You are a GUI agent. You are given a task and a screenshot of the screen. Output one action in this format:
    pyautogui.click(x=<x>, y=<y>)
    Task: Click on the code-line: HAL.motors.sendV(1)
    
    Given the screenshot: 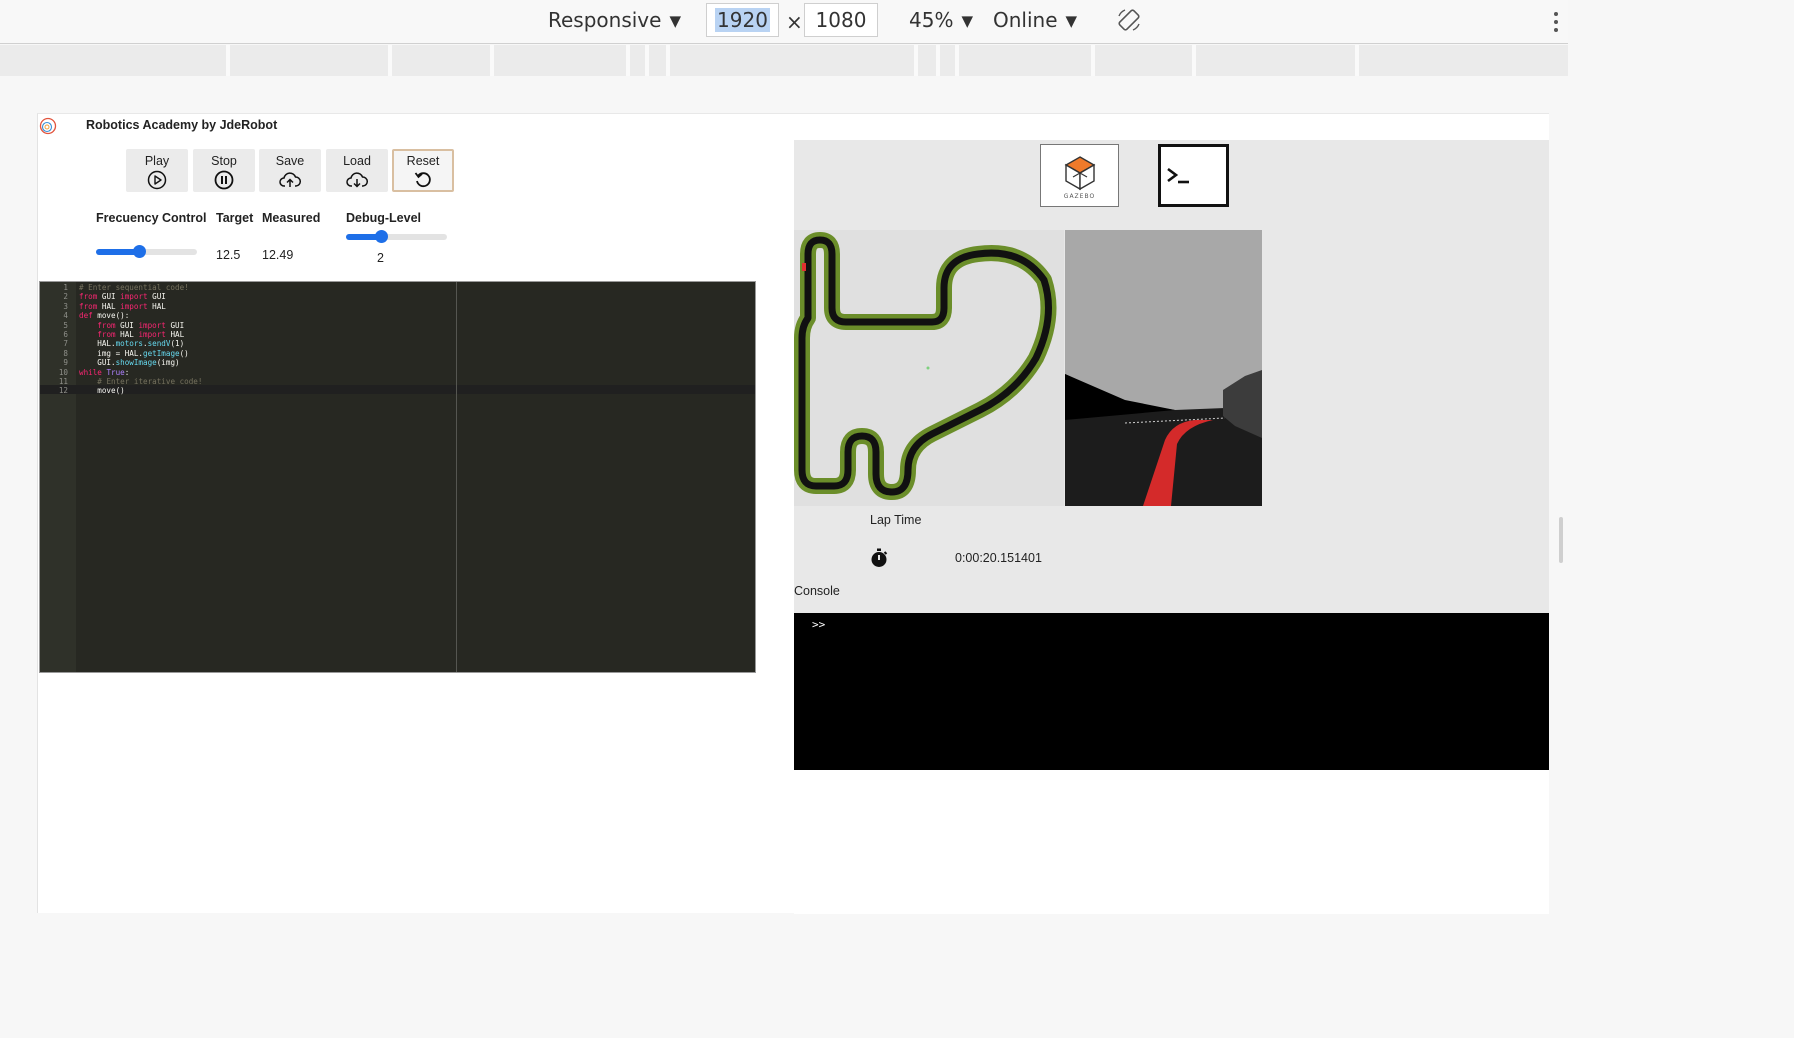 What is the action you would take?
    pyautogui.click(x=131, y=343)
    